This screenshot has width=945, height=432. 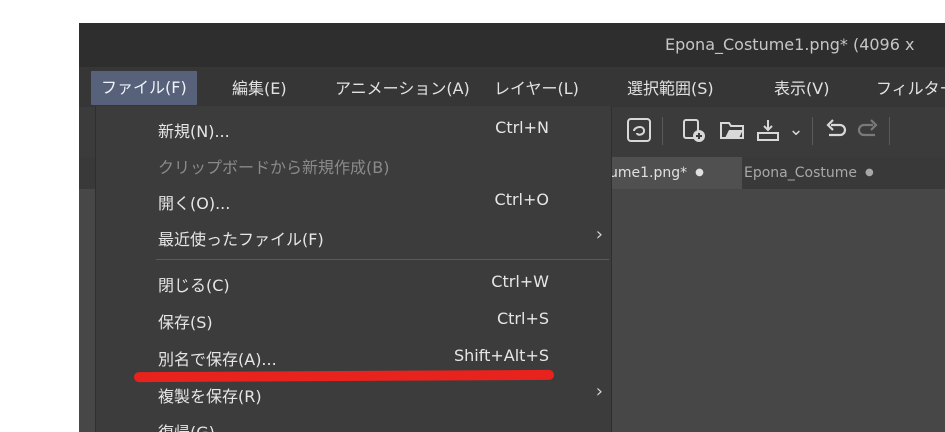 What do you see at coordinates (186, 425) in the screenshot?
I see `menu-item-label: 復帰(G)` at bounding box center [186, 425].